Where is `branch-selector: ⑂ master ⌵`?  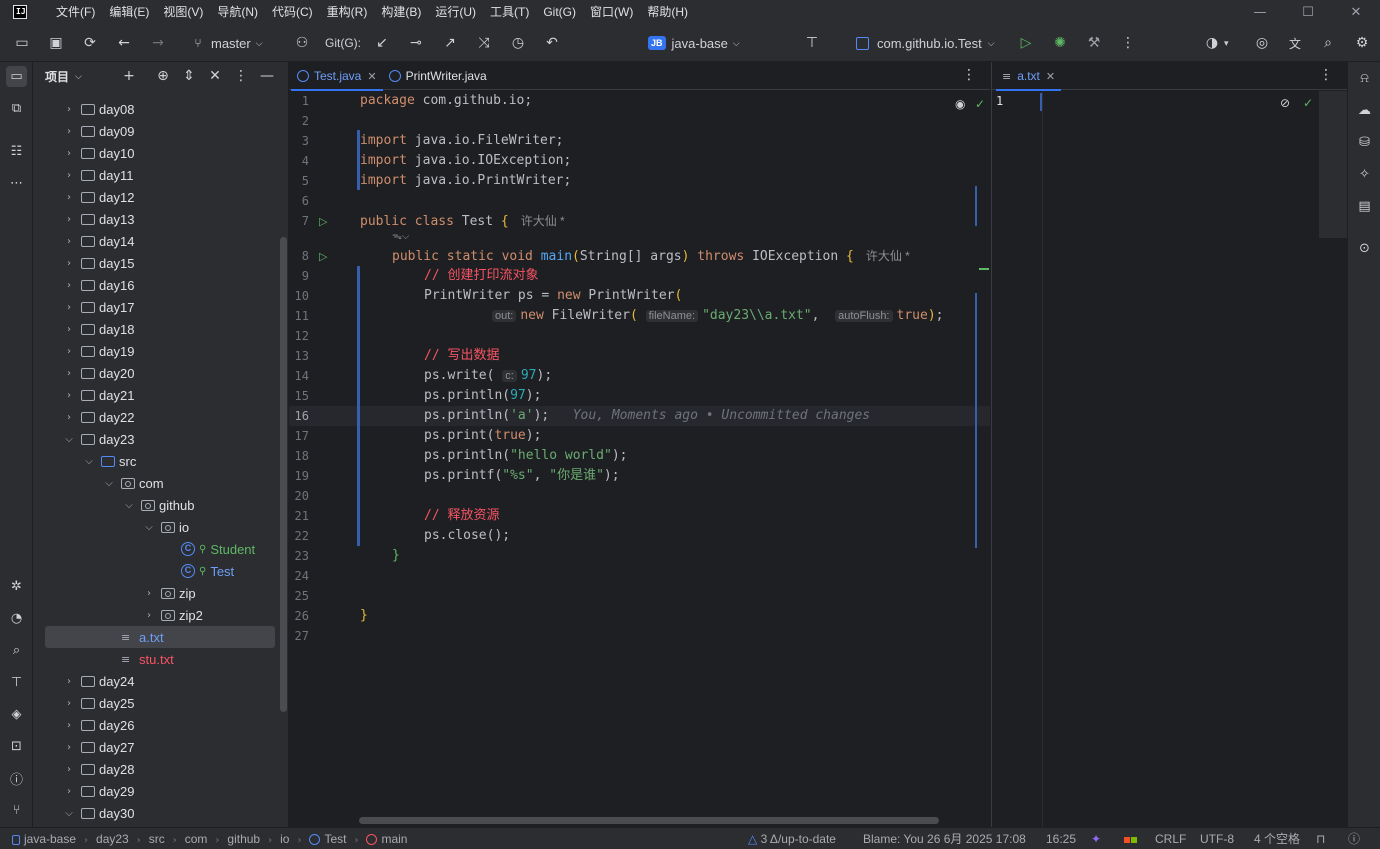 branch-selector: ⑂ master ⌵ is located at coordinates (225, 43).